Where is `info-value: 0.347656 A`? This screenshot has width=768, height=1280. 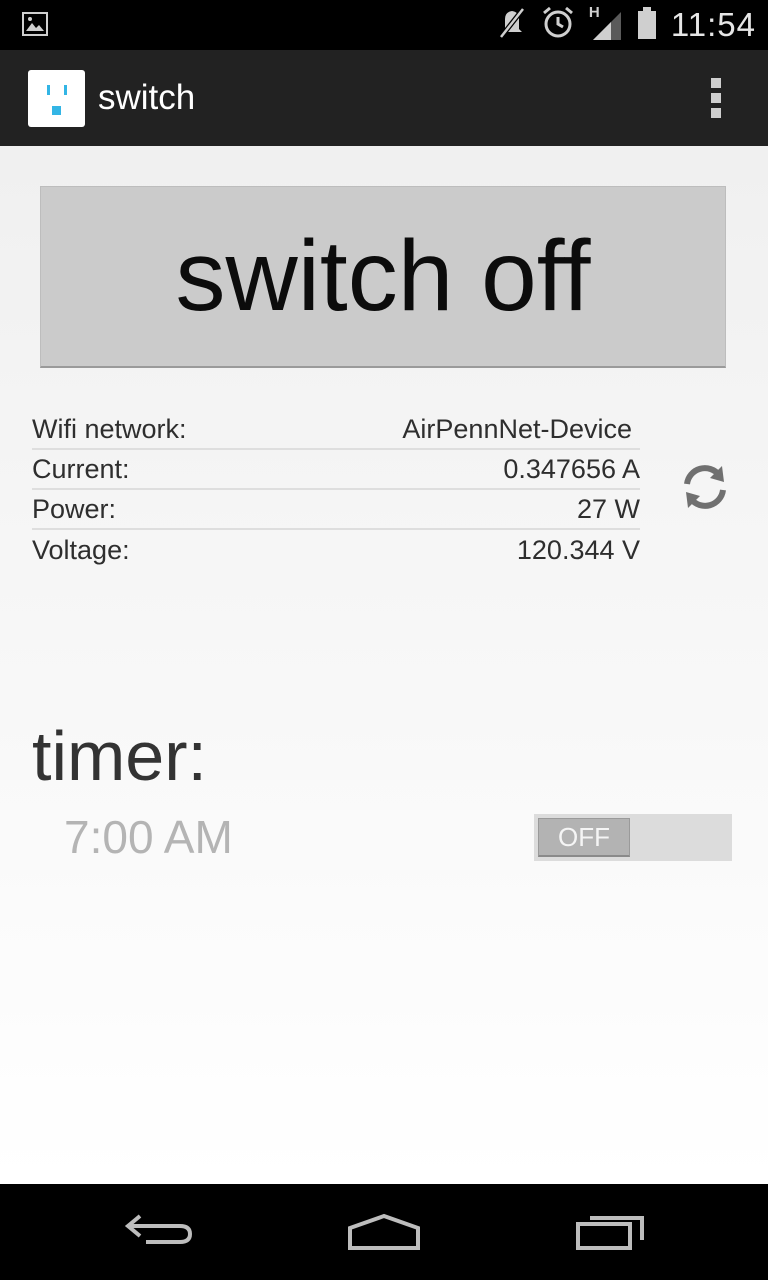
info-value: 0.347656 A is located at coordinates (571, 468).